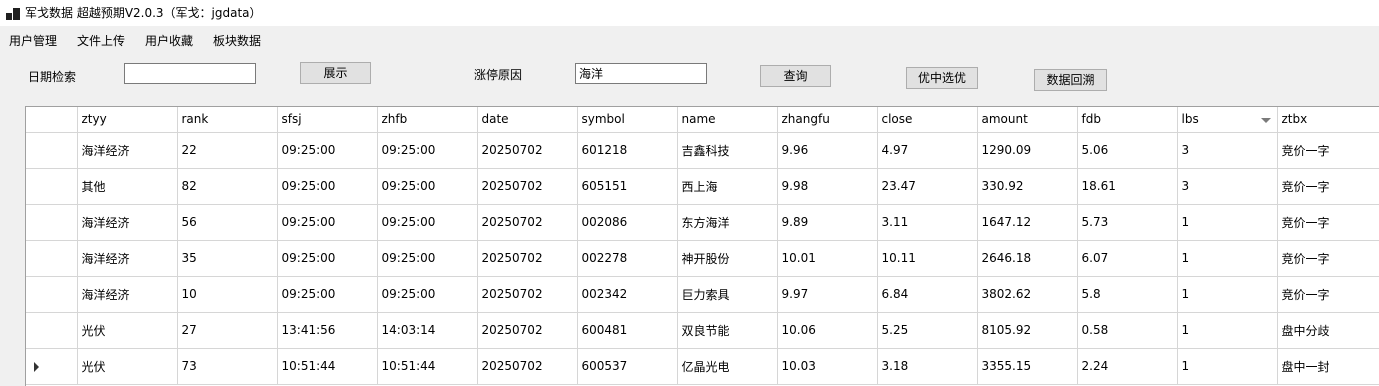 Image resolution: width=1379 pixels, height=386 pixels. Describe the element at coordinates (1127, 294) in the screenshot. I see `cell-fdb: 5.8` at that location.